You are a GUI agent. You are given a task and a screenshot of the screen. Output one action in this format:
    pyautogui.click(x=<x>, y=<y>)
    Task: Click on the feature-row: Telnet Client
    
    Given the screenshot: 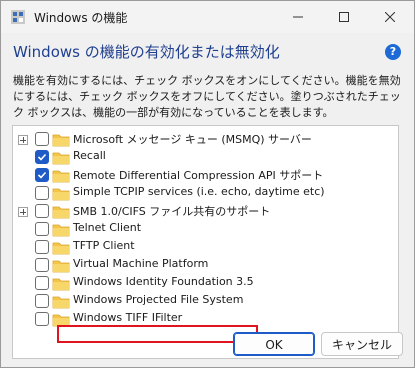 What is the action you would take?
    pyautogui.click(x=200, y=229)
    